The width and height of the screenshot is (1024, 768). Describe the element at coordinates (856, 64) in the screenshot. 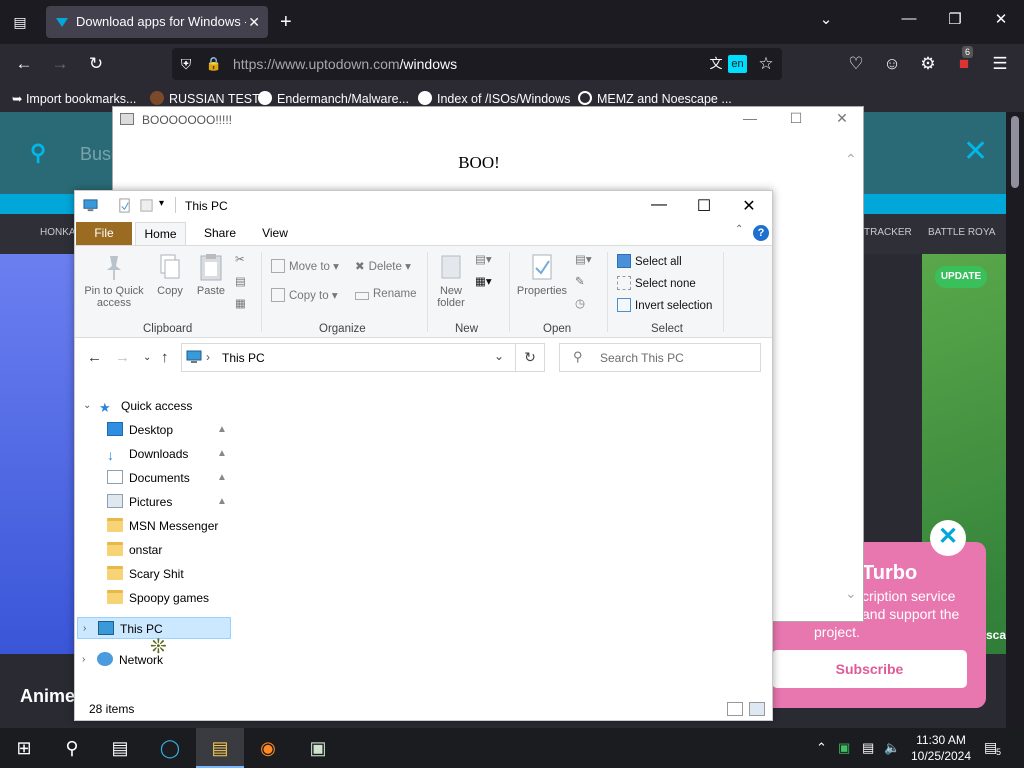

I see `pocket-icon: ♡` at that location.